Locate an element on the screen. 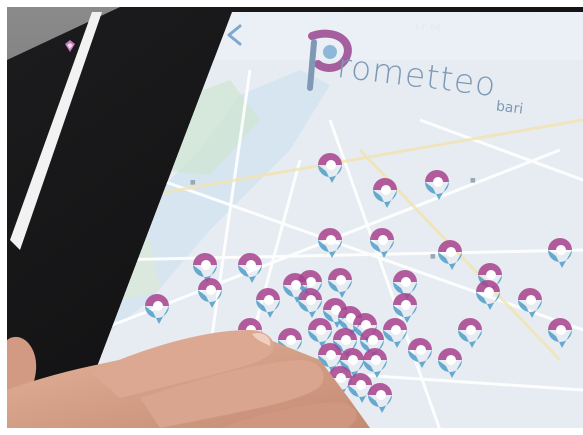 This screenshot has height=435, width=583. app-subtitle: bari is located at coordinates (509, 108).